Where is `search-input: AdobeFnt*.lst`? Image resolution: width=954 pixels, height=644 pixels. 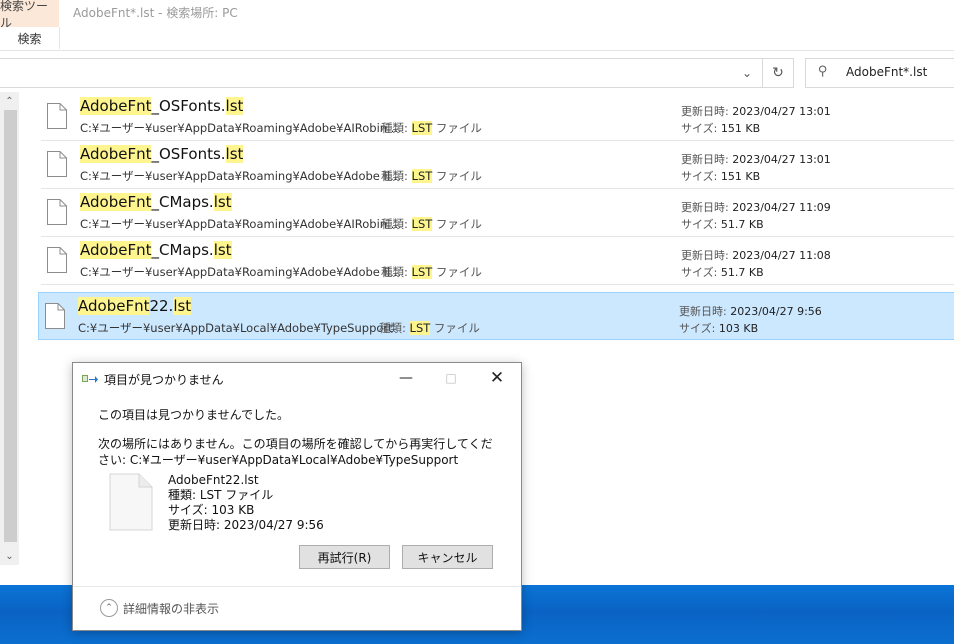
search-input: AdobeFnt*.lst is located at coordinates (886, 72).